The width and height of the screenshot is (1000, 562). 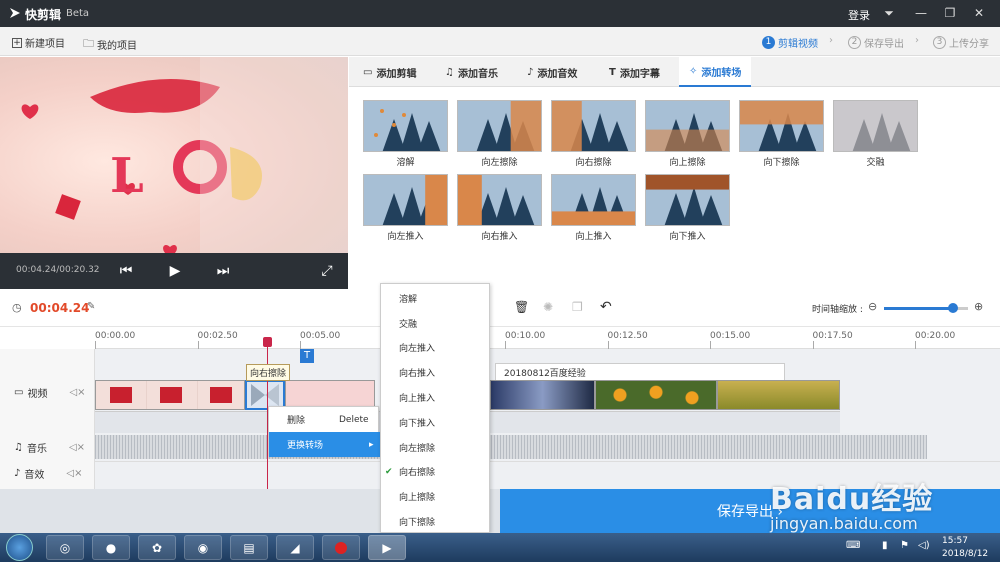 I want to click on recorder-icon, so click(x=341, y=547).